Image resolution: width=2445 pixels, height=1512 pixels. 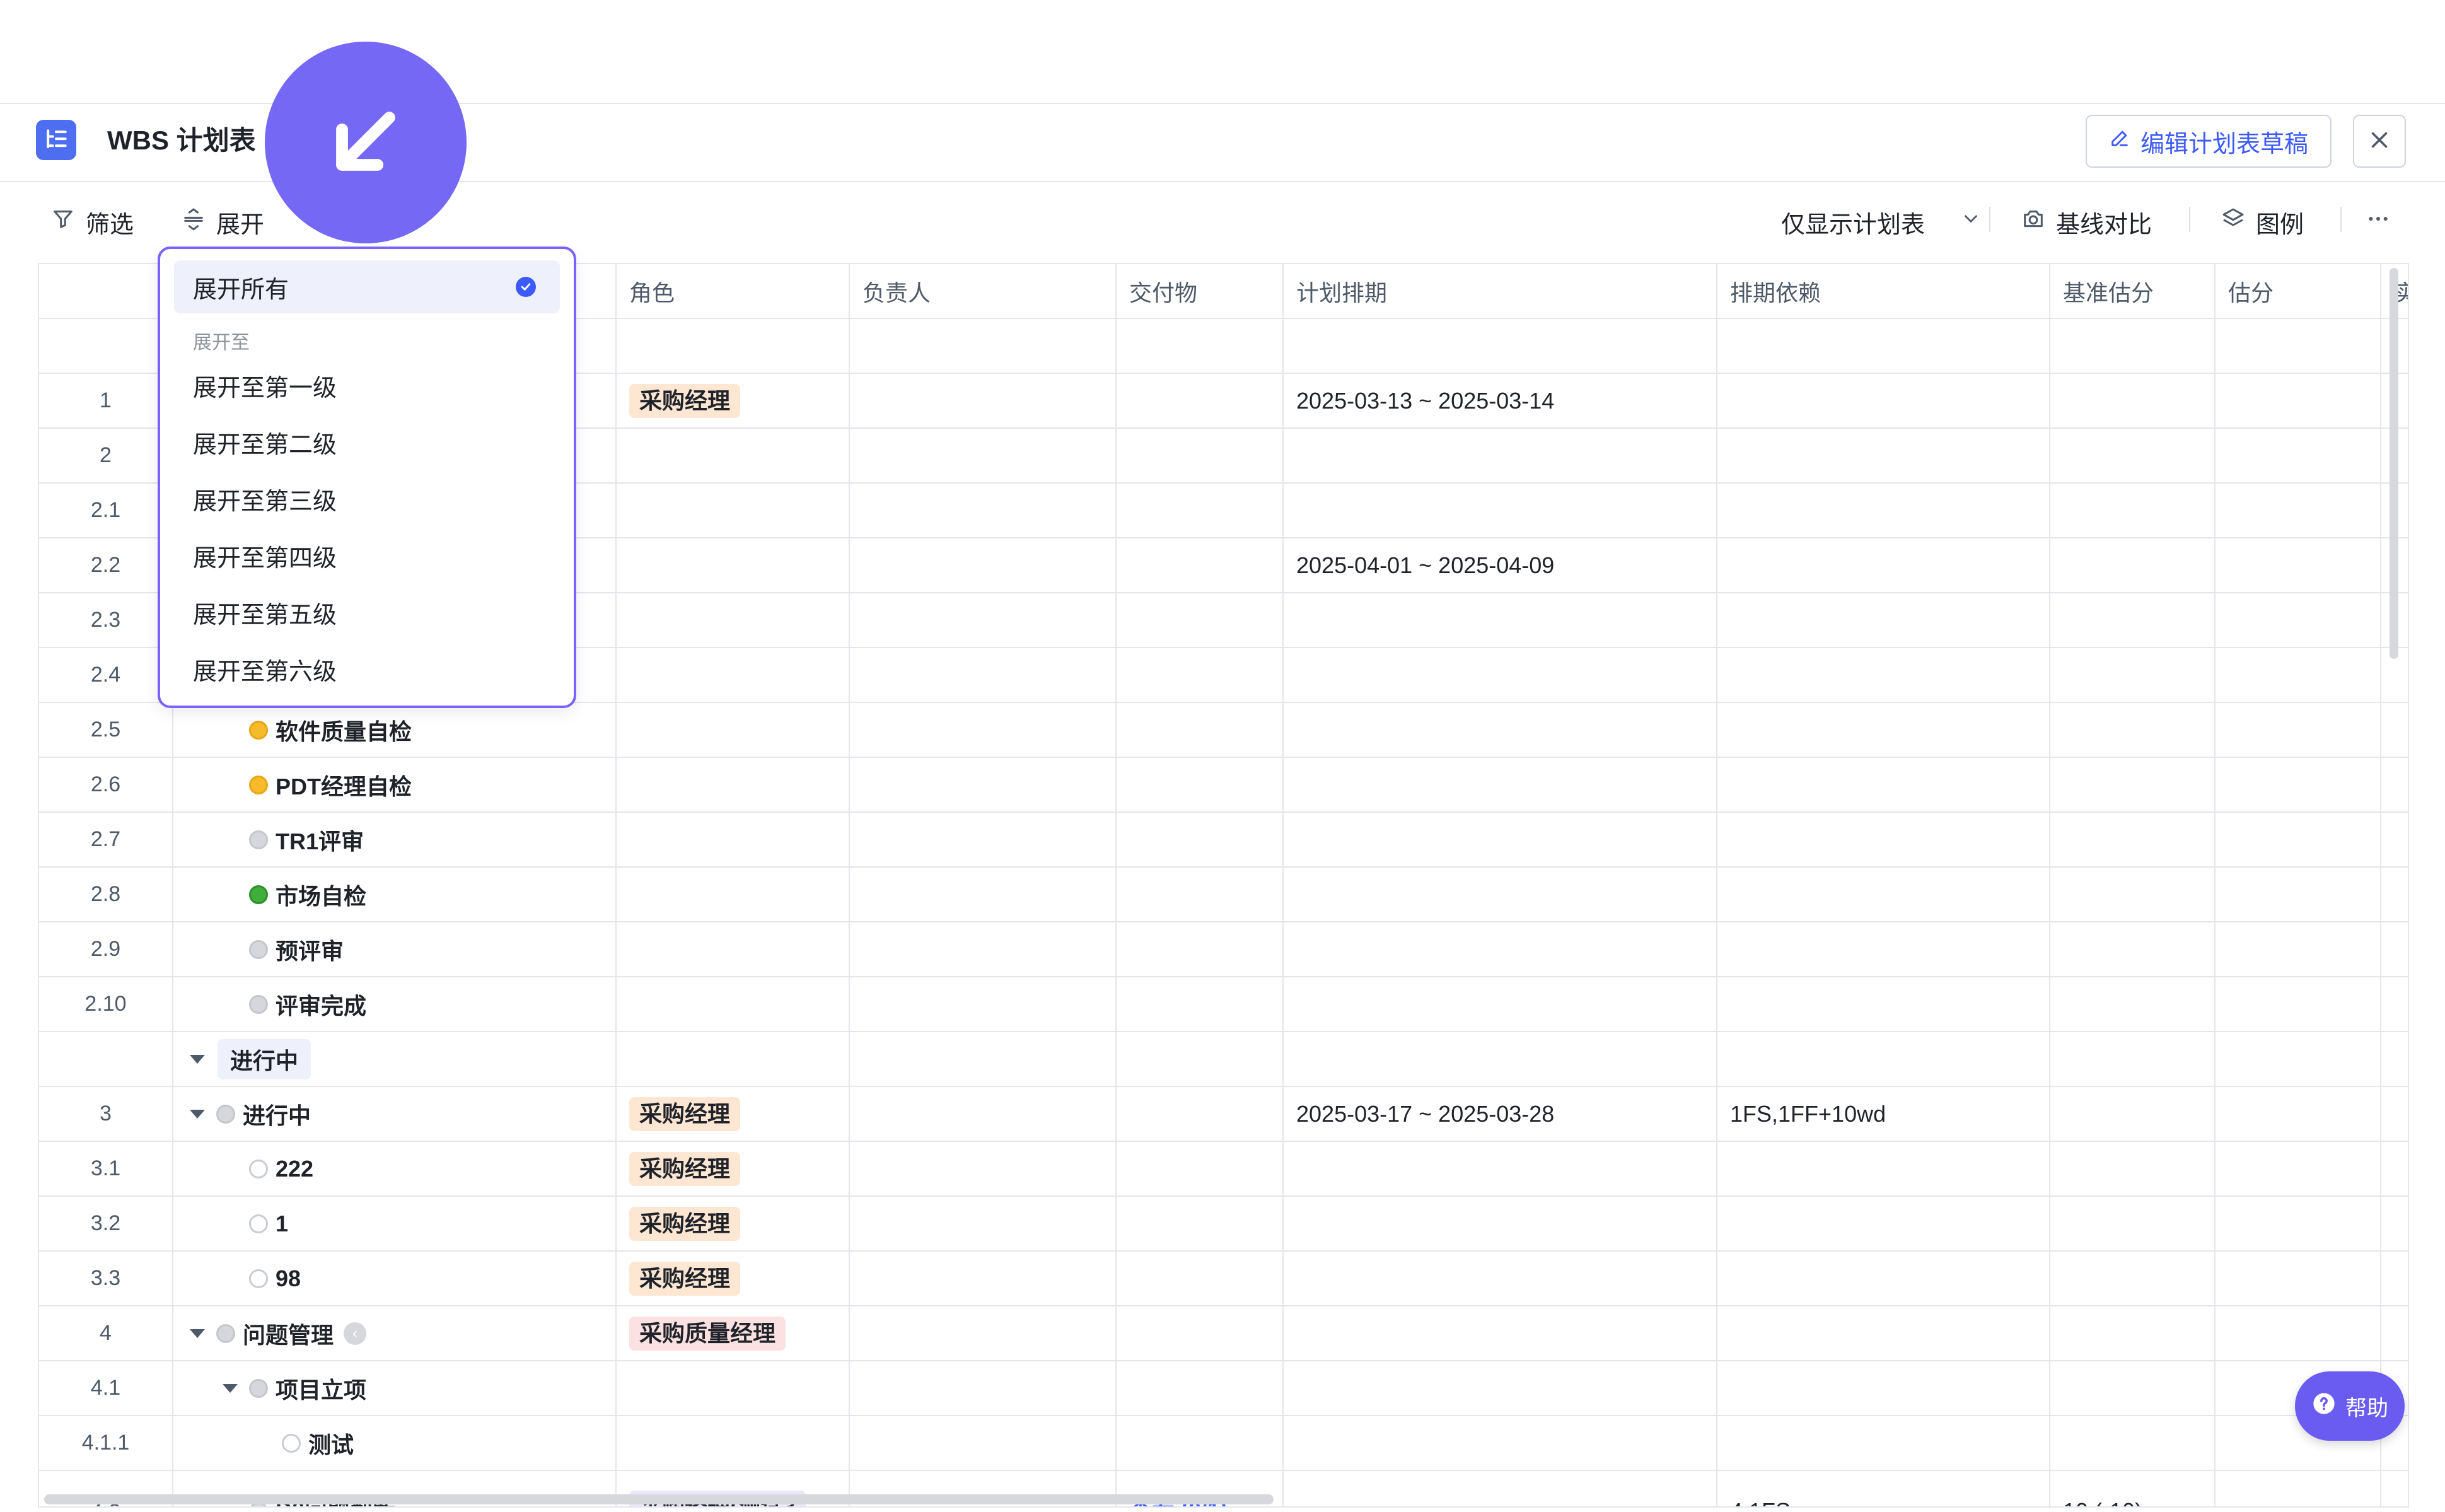 What do you see at coordinates (2104, 225) in the screenshot?
I see `baseline-compare-label: 基线对比` at bounding box center [2104, 225].